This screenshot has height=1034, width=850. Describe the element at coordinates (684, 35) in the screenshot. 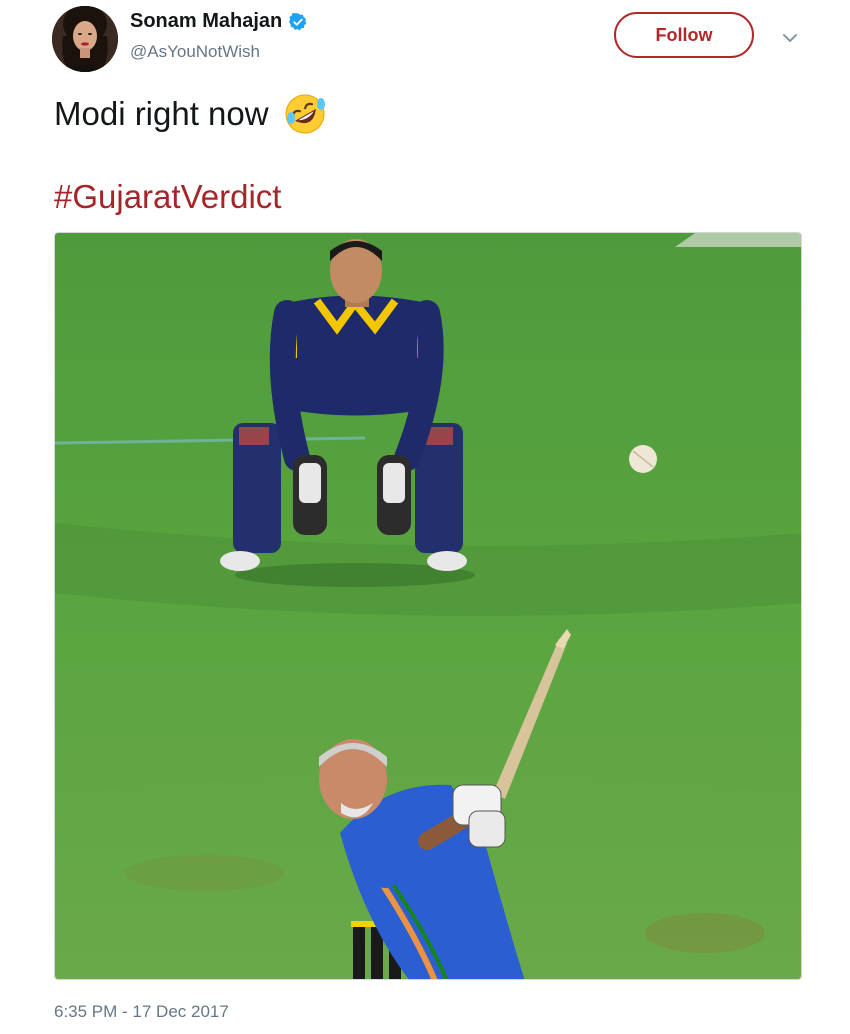

I see `follow-button: Follow` at that location.